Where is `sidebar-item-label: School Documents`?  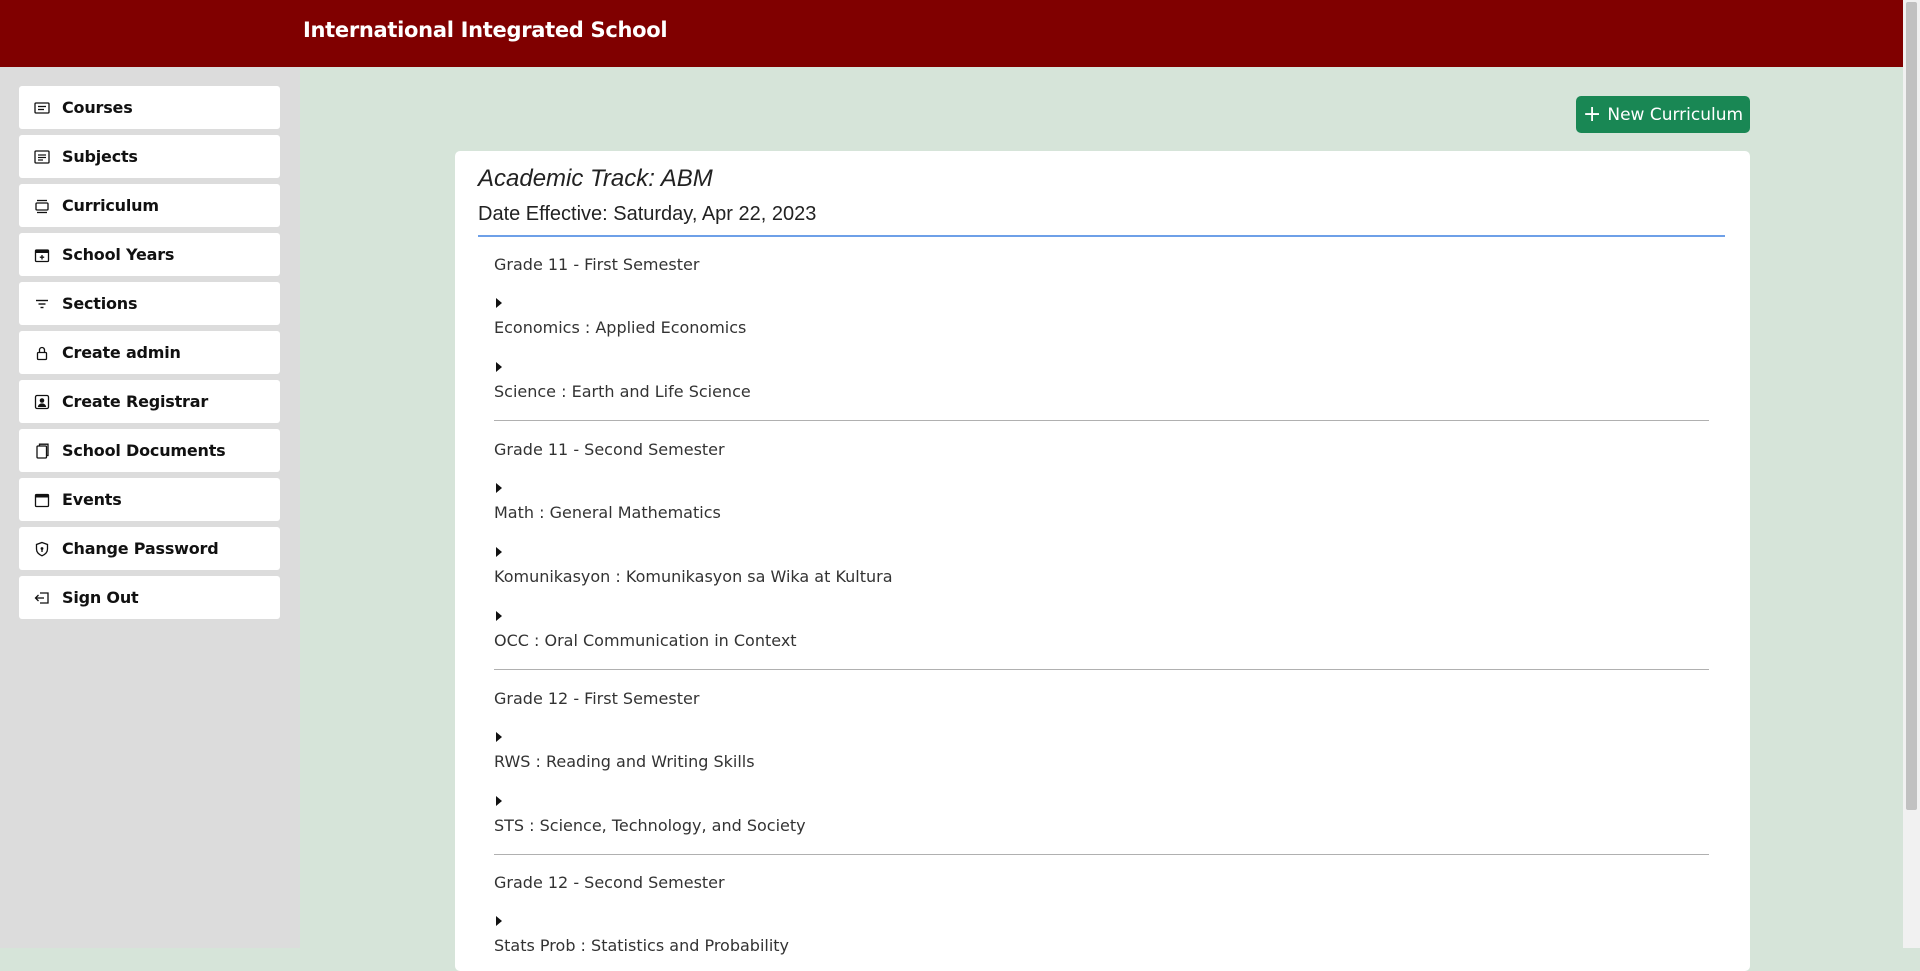 sidebar-item-label: School Documents is located at coordinates (144, 450).